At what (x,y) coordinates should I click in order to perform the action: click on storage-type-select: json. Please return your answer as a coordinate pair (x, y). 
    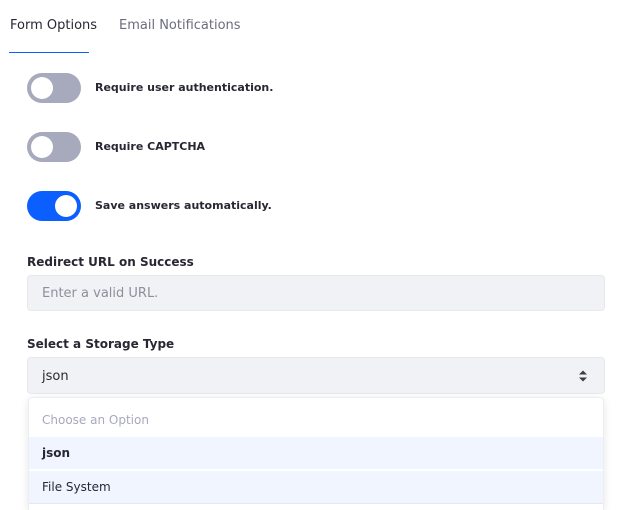
    Looking at the image, I should click on (316, 375).